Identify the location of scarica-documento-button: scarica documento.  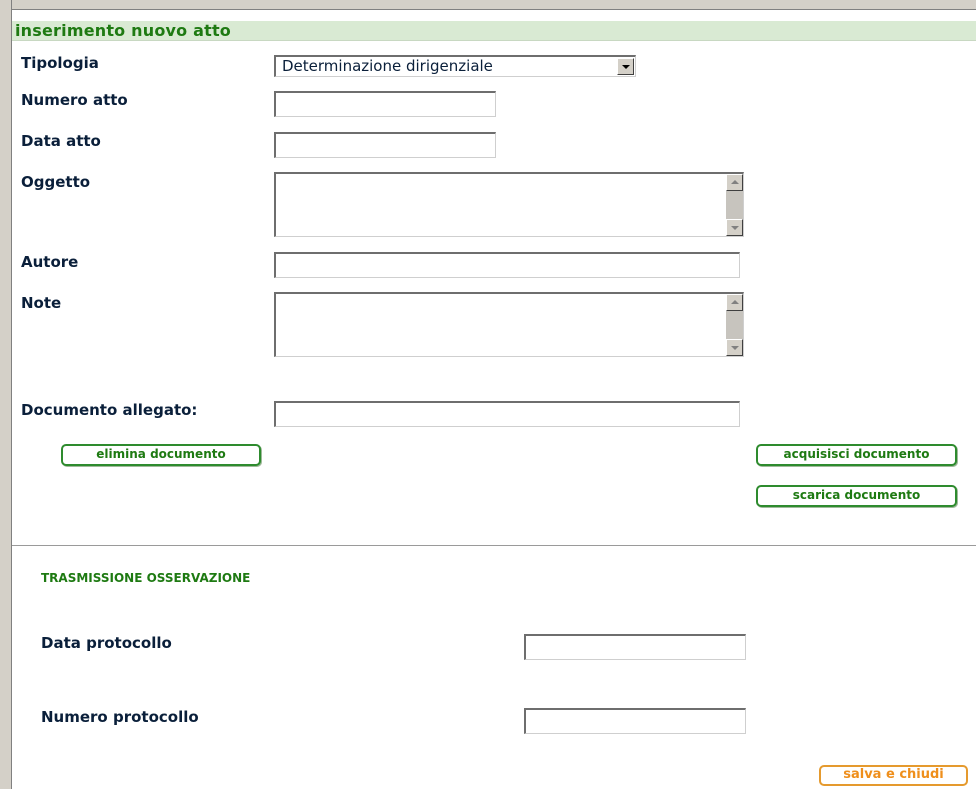
(856, 496).